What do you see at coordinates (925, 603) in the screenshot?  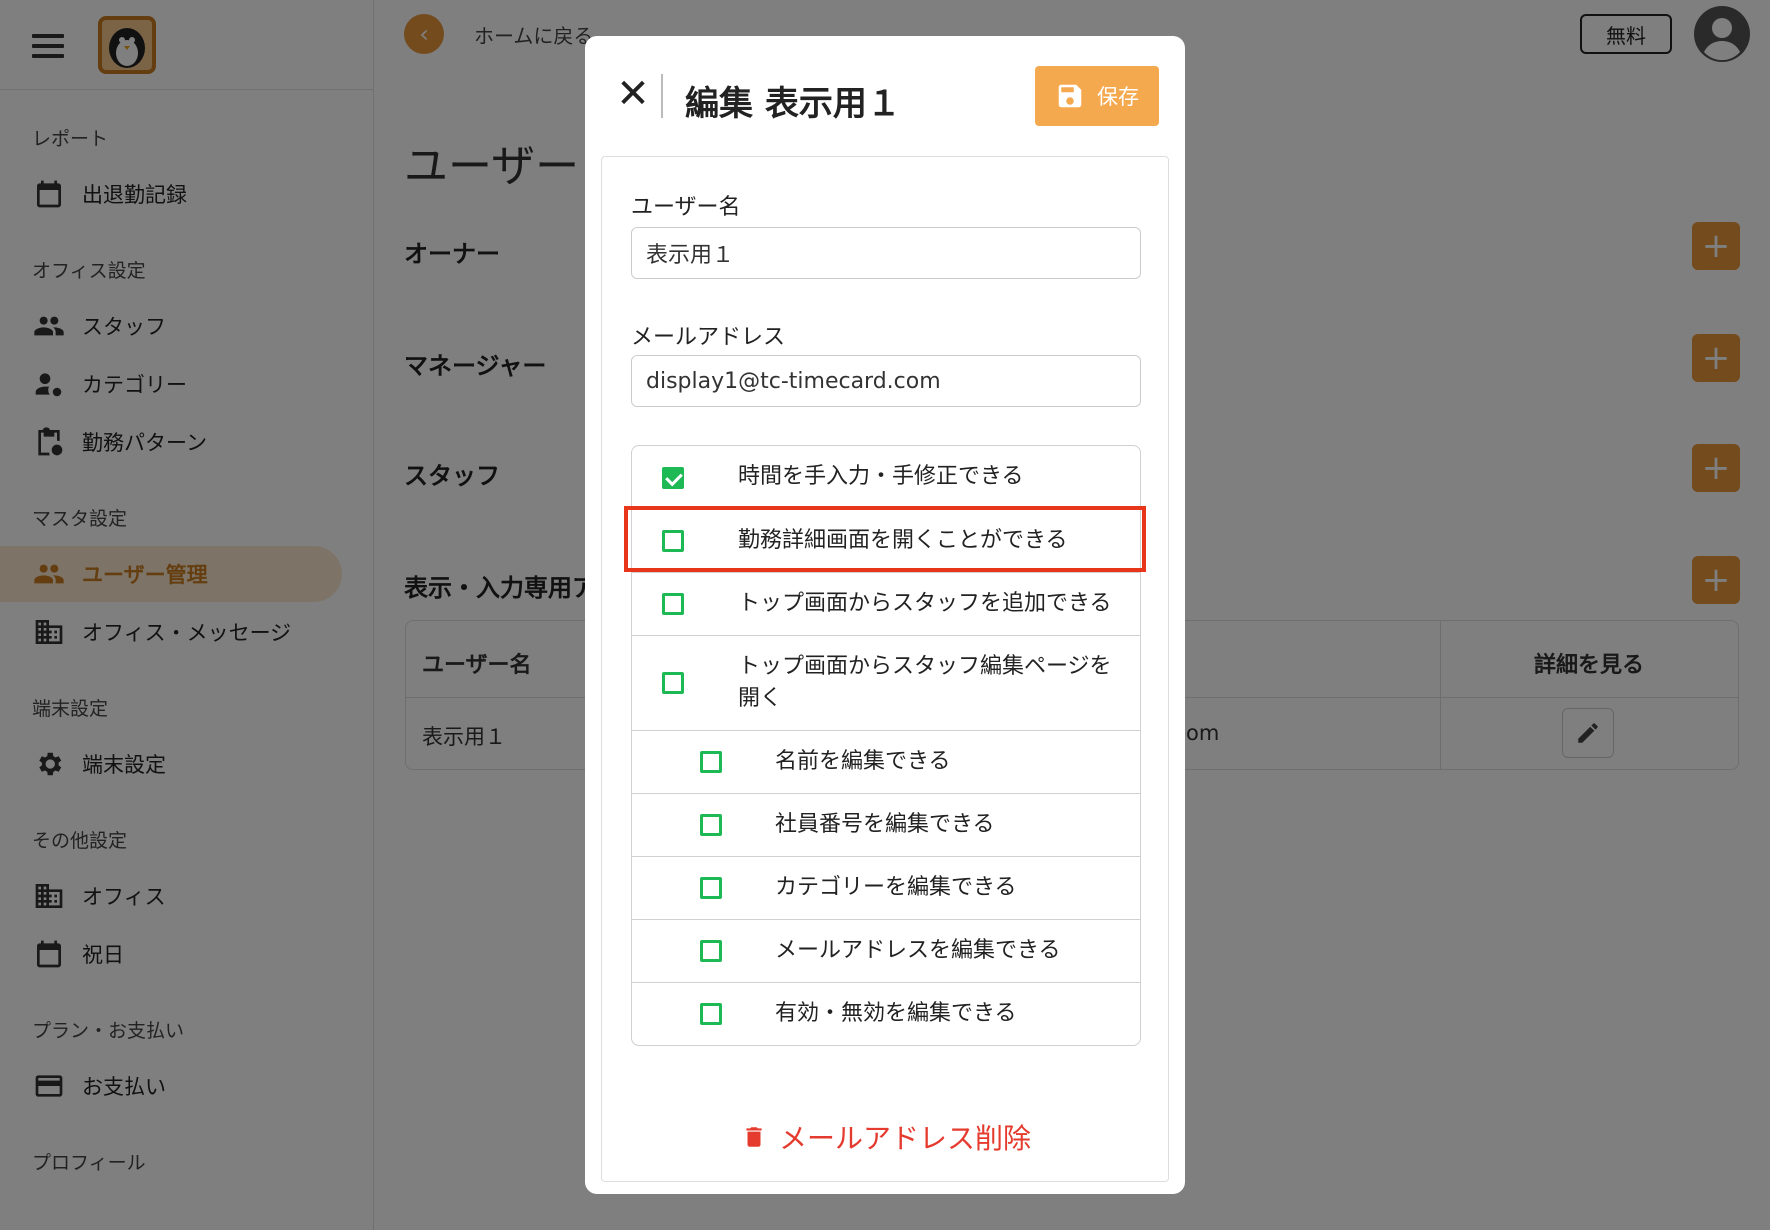 I see `permission-label: トップ画面からスタッフを追加できる` at bounding box center [925, 603].